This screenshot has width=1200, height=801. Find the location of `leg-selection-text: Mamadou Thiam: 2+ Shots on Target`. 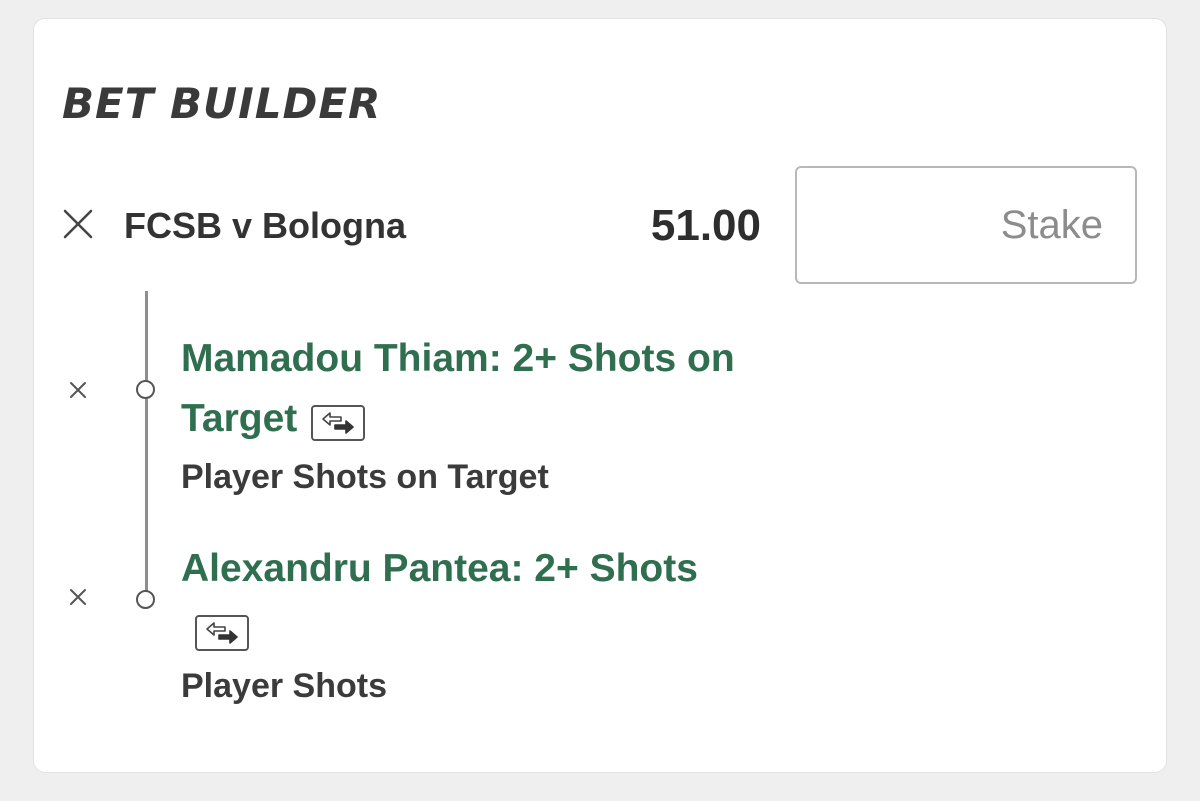

leg-selection-text: Mamadou Thiam: 2+ Shots on Target is located at coordinates (458, 388).